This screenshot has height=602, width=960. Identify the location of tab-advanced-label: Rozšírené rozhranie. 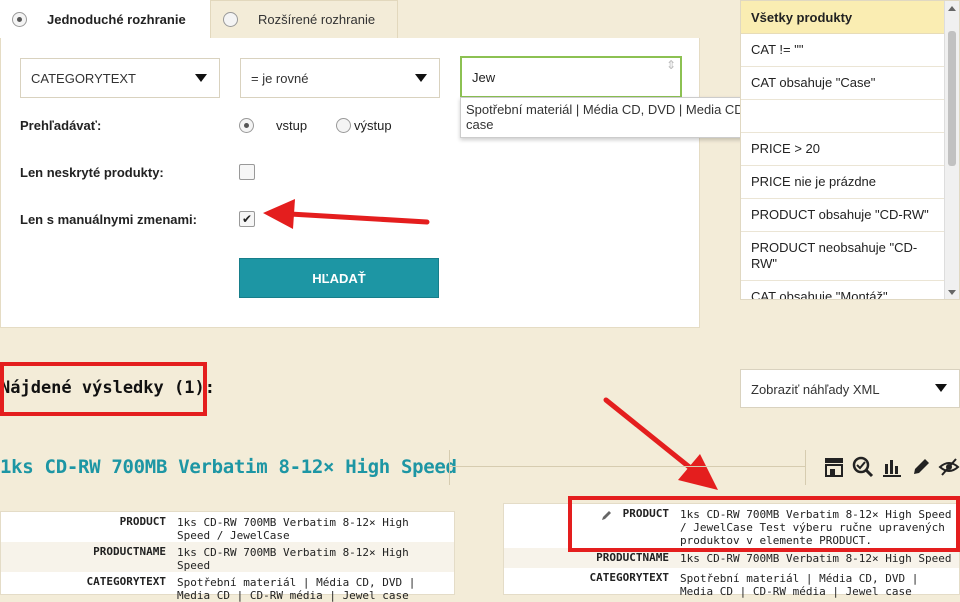
(317, 19).